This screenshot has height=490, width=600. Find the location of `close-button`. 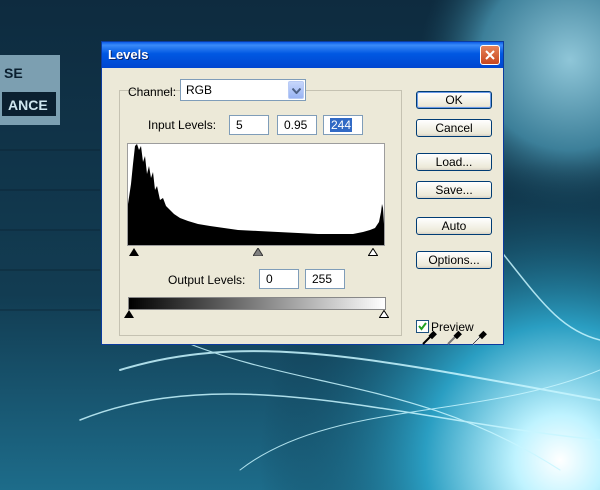

close-button is located at coordinates (490, 55).